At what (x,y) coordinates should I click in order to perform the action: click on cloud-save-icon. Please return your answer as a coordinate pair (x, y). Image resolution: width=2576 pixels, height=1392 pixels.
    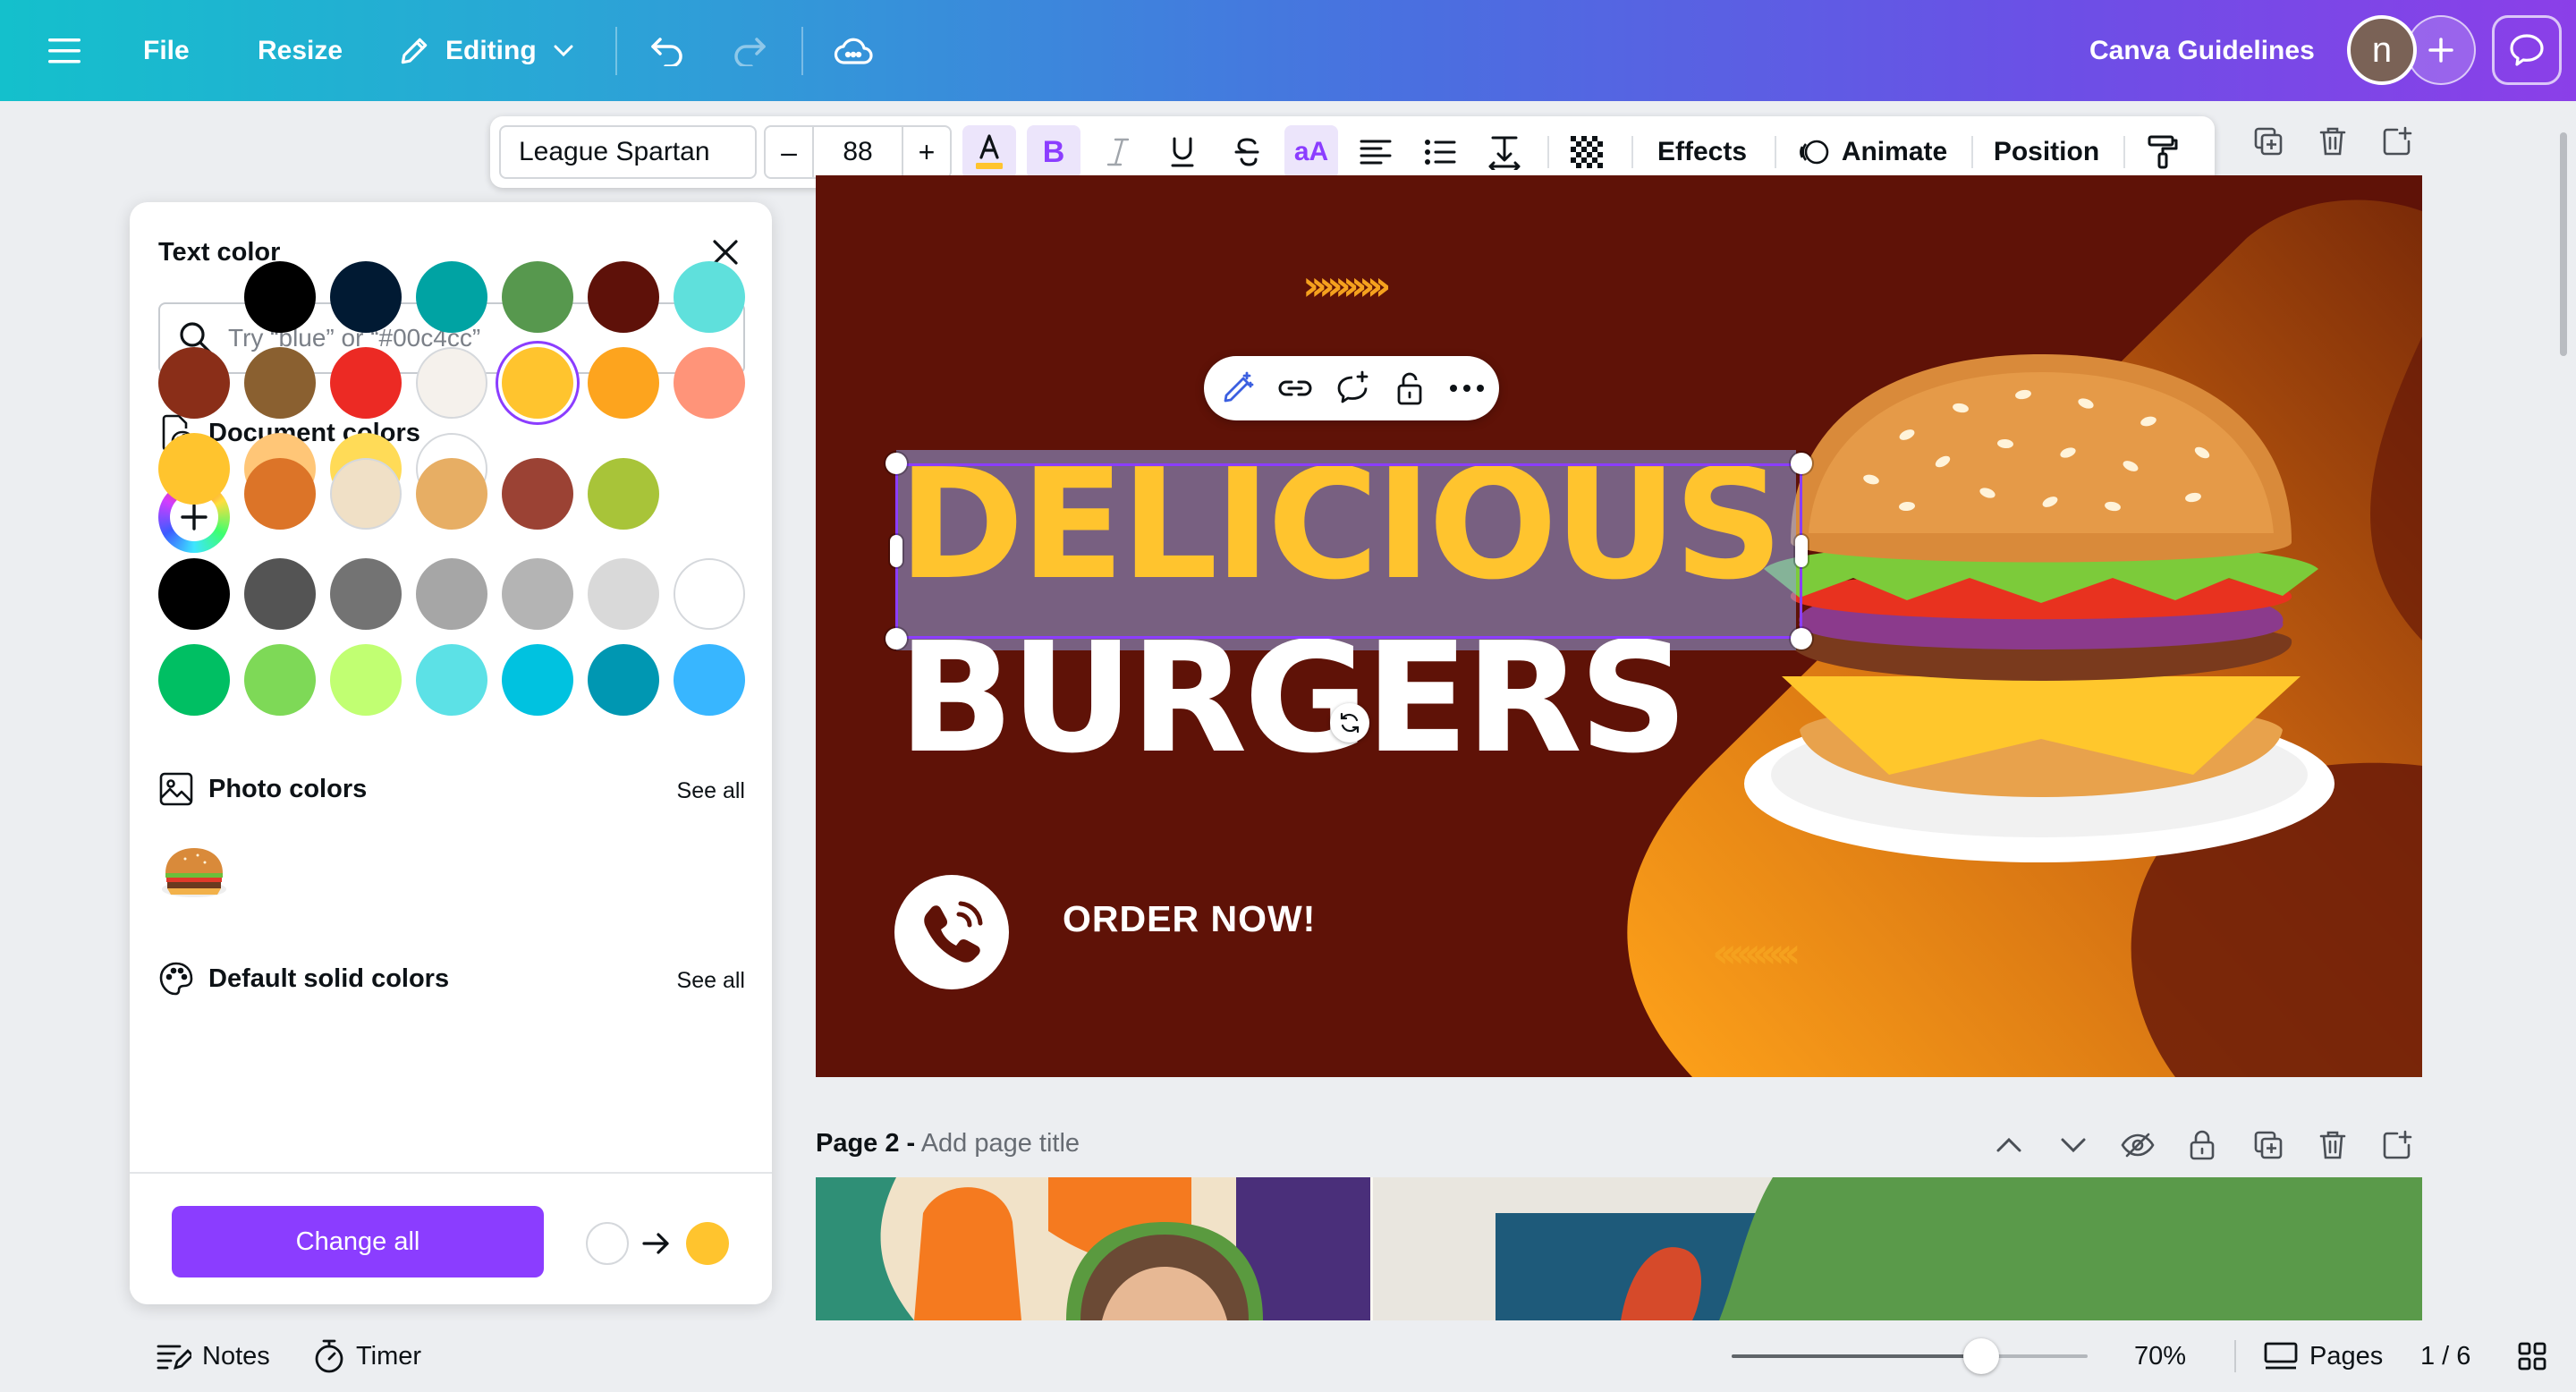
    Looking at the image, I should click on (853, 50).